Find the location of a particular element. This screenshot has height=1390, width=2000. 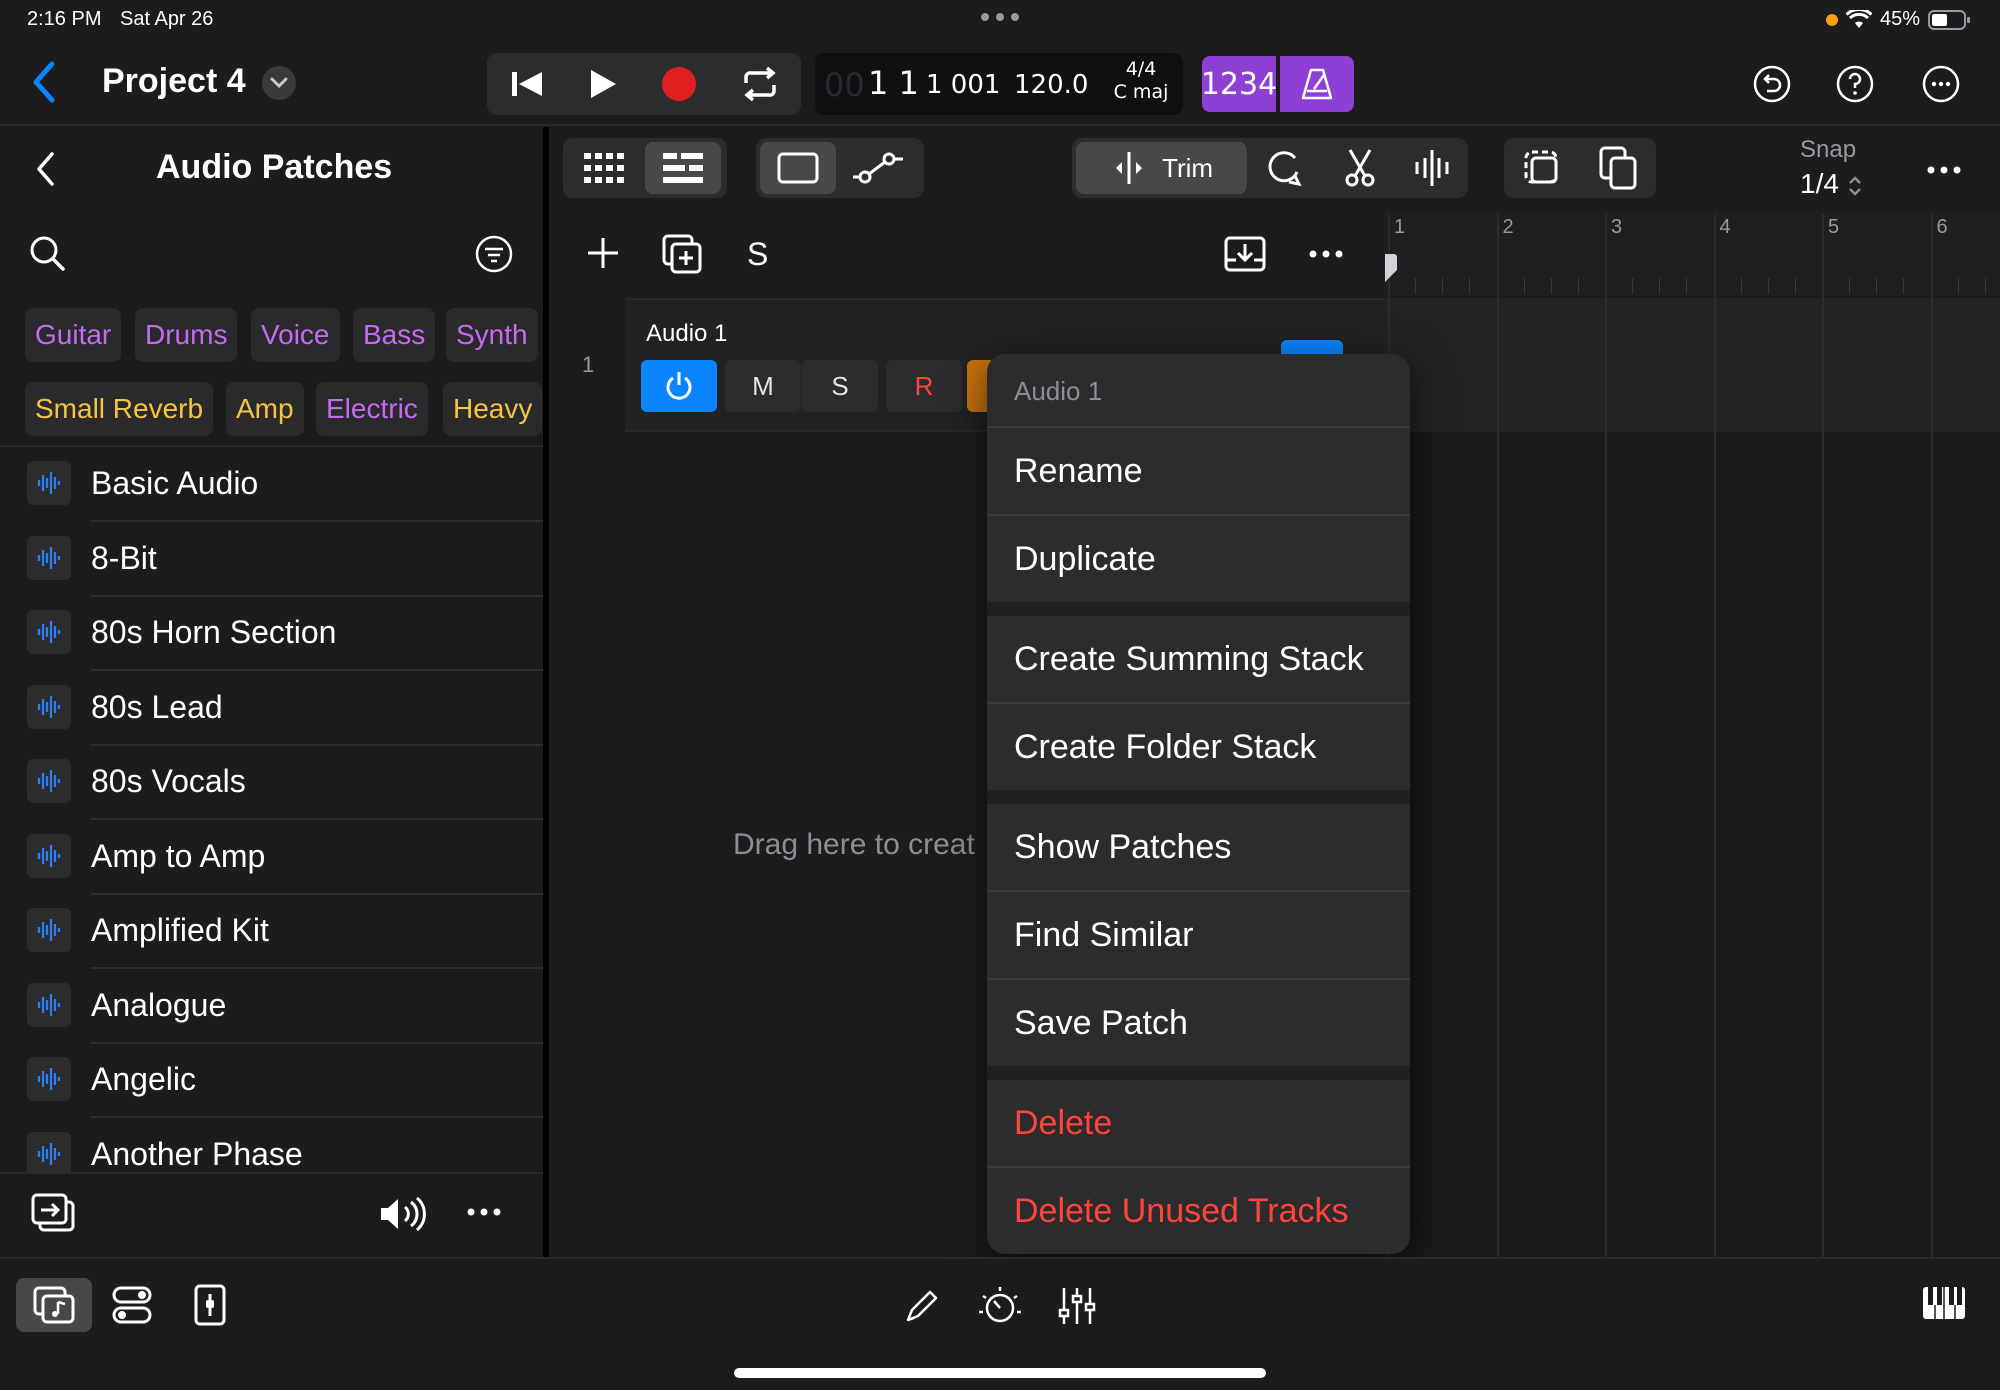

toggles-icon is located at coordinates (132, 1305).